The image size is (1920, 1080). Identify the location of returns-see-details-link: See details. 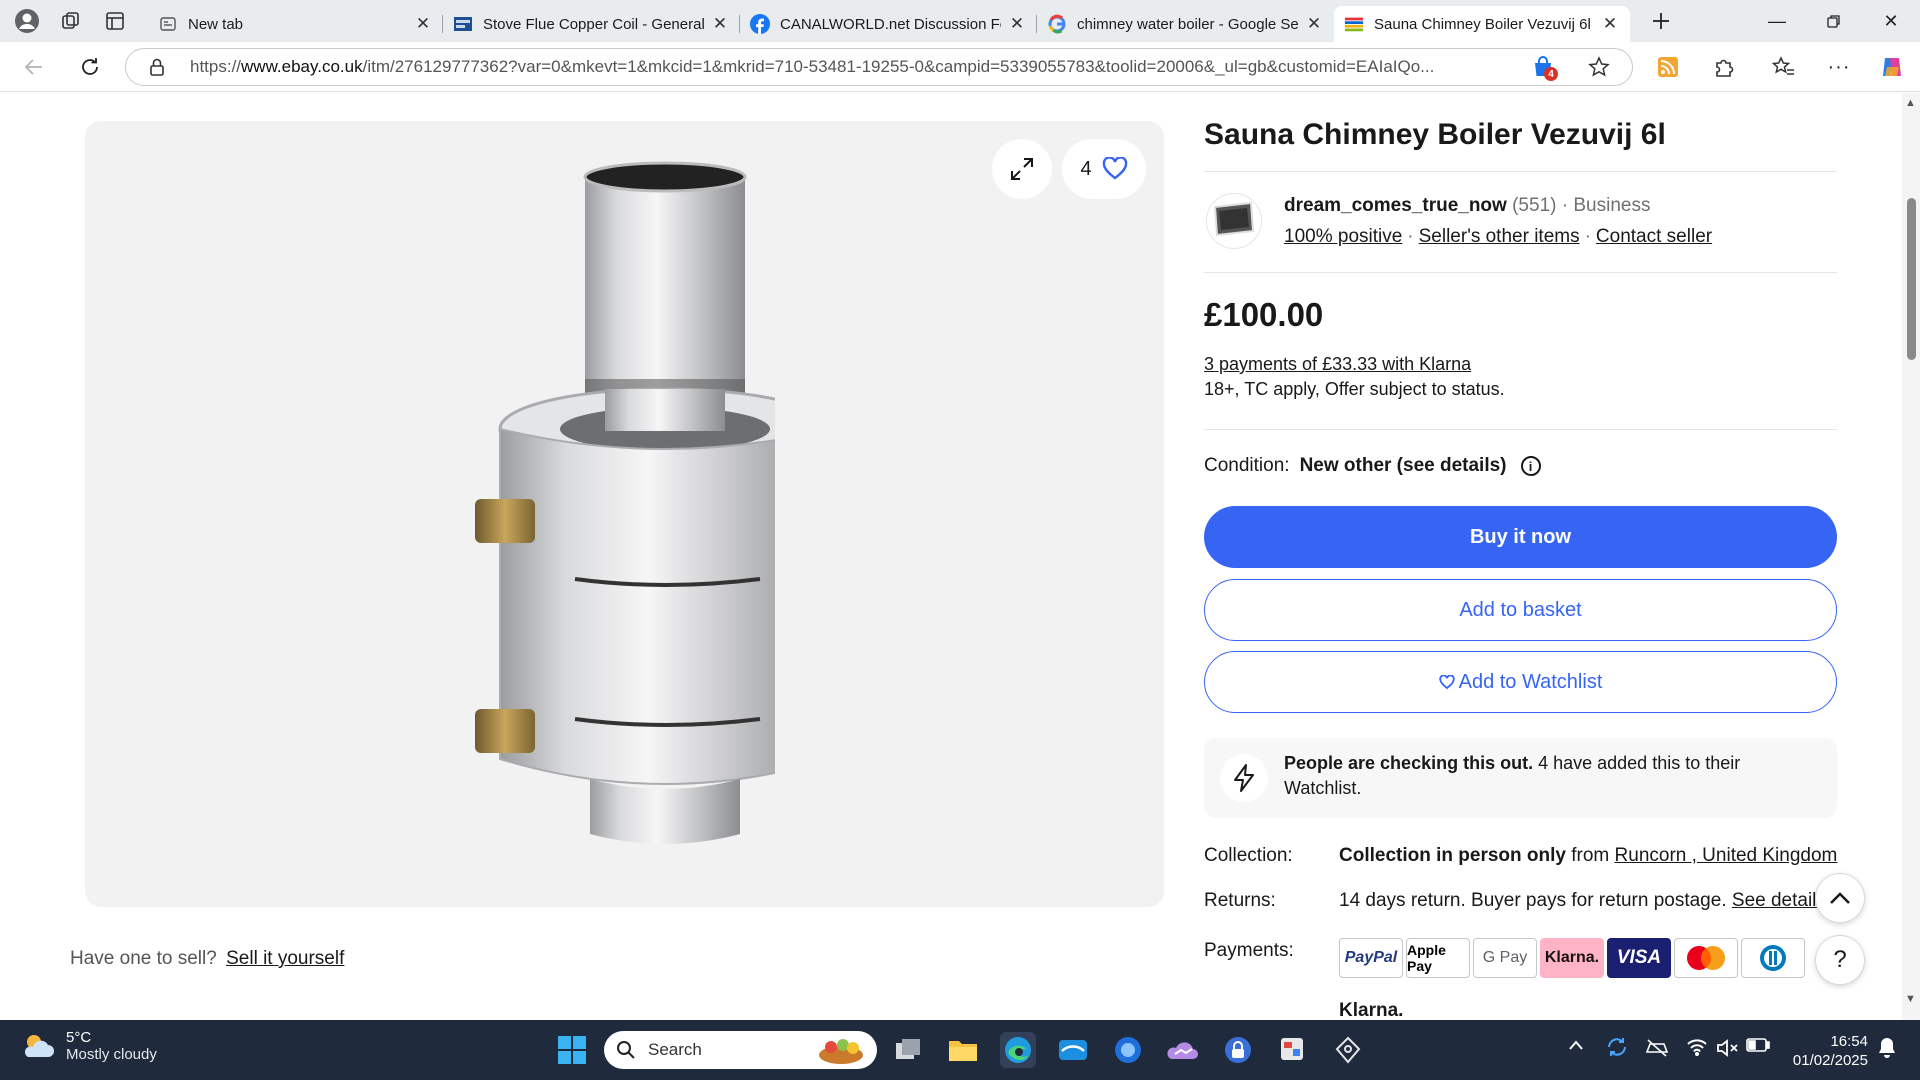
(1779, 900).